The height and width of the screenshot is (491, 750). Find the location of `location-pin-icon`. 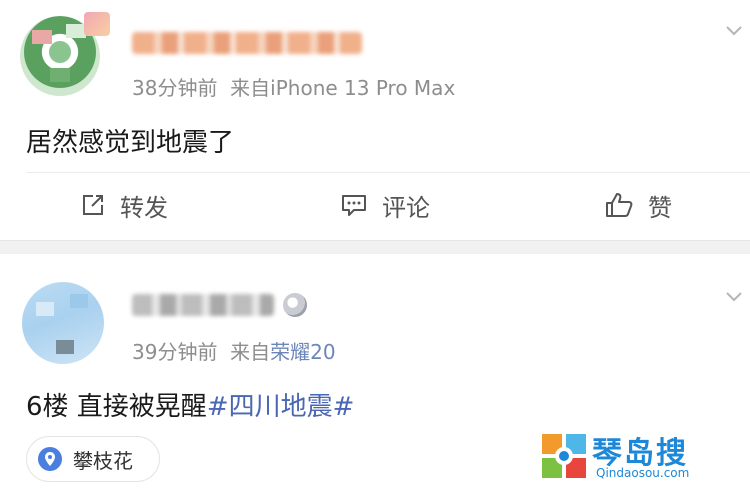

location-pin-icon is located at coordinates (50, 459).